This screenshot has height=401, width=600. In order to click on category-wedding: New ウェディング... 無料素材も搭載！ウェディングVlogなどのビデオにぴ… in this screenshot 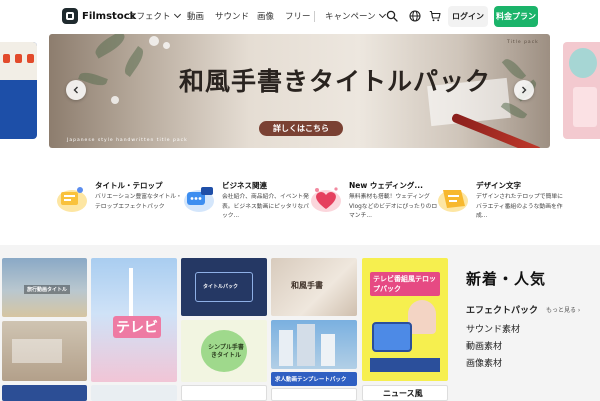, I will do `click(372, 202)`.